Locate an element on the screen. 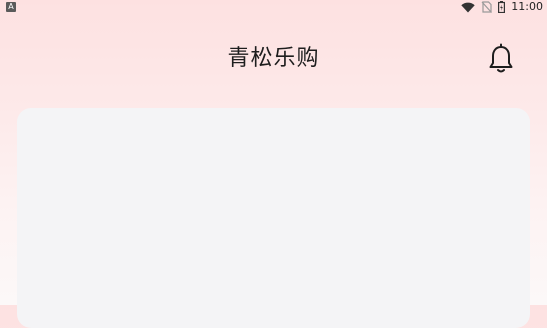  status-time: 11:00 is located at coordinates (527, 6).